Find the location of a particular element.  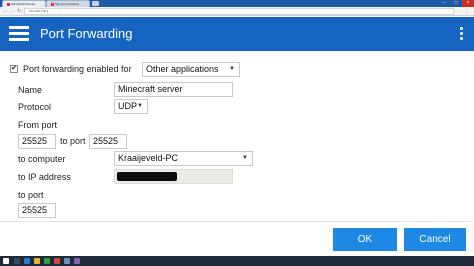

ip-address-field is located at coordinates (173, 176).